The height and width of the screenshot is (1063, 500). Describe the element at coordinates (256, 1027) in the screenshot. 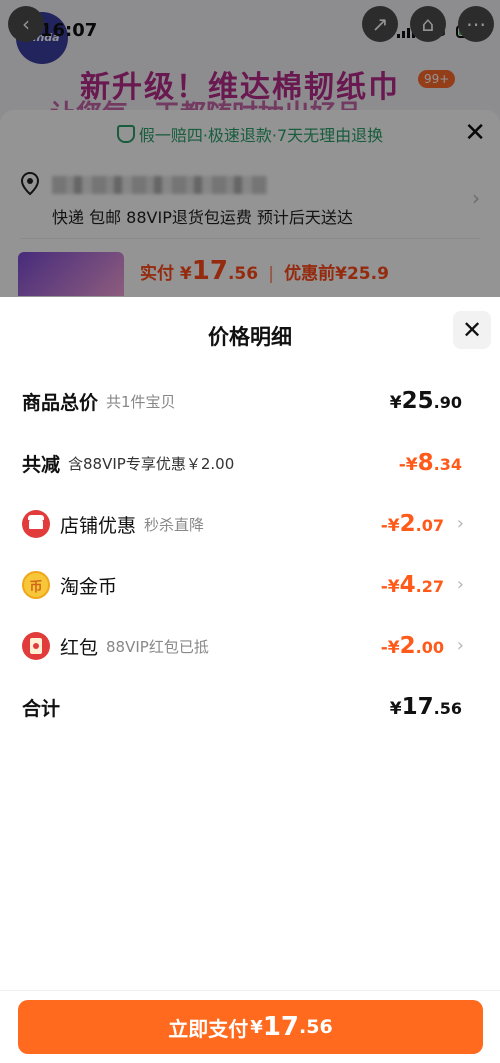

I see `pay-button-currency: ¥` at that location.